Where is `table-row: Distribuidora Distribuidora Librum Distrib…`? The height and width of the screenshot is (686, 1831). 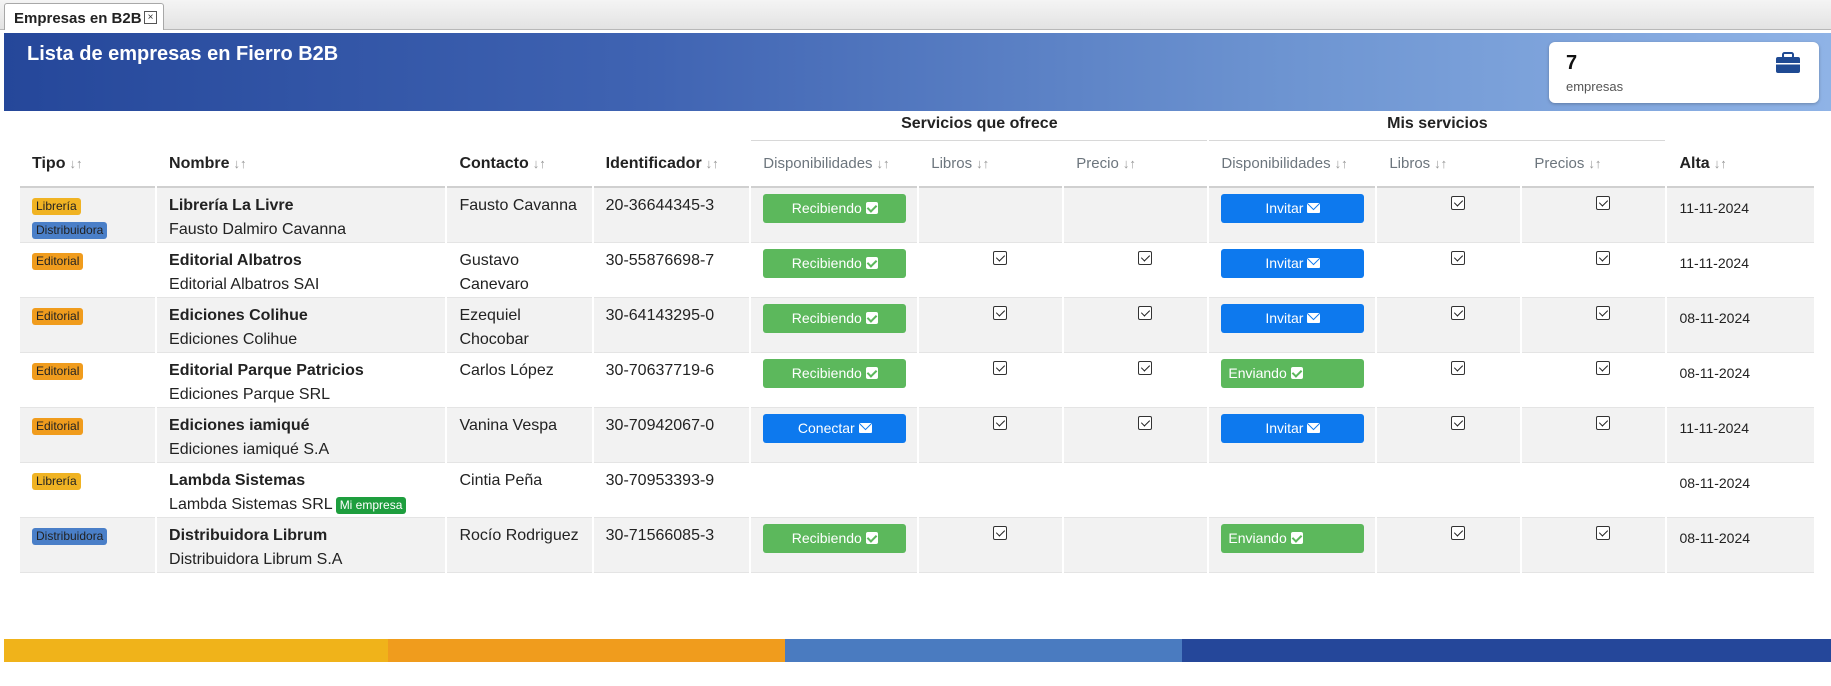 table-row: Distribuidora Distribuidora Librum Distrib… is located at coordinates (917, 545).